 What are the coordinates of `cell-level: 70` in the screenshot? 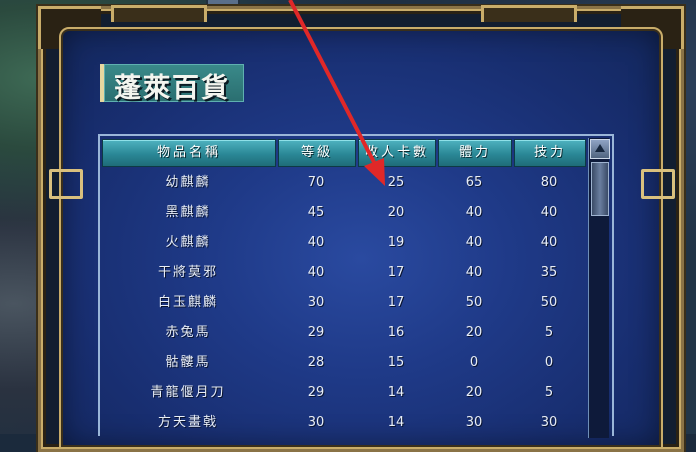 It's located at (316, 182).